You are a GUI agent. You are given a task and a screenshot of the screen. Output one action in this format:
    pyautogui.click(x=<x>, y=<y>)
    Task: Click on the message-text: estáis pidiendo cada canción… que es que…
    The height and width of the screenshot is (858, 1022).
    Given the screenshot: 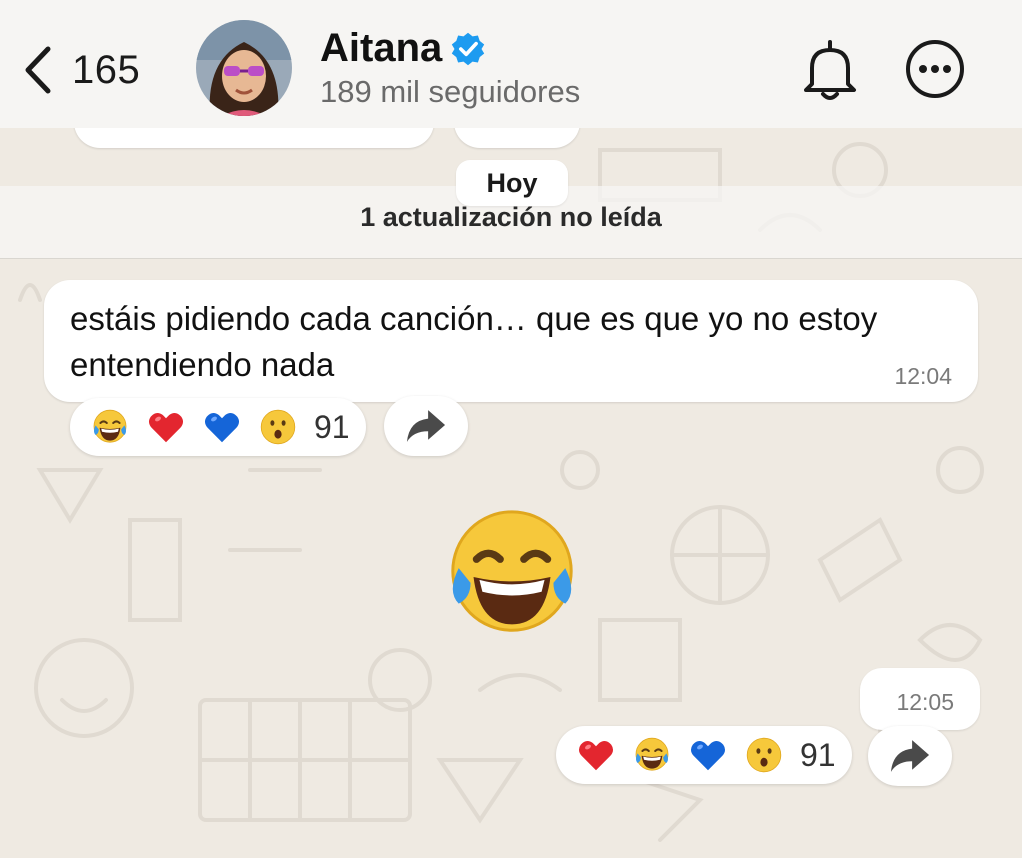 What is the action you would take?
    pyautogui.click(x=474, y=341)
    